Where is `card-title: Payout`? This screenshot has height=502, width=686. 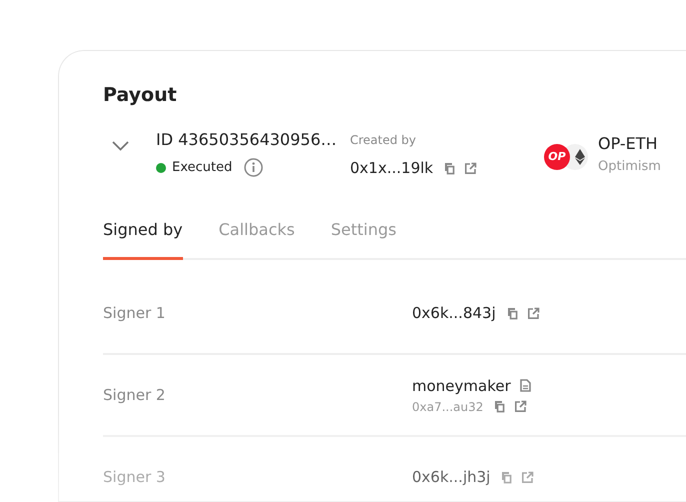
card-title: Payout is located at coordinates (140, 95).